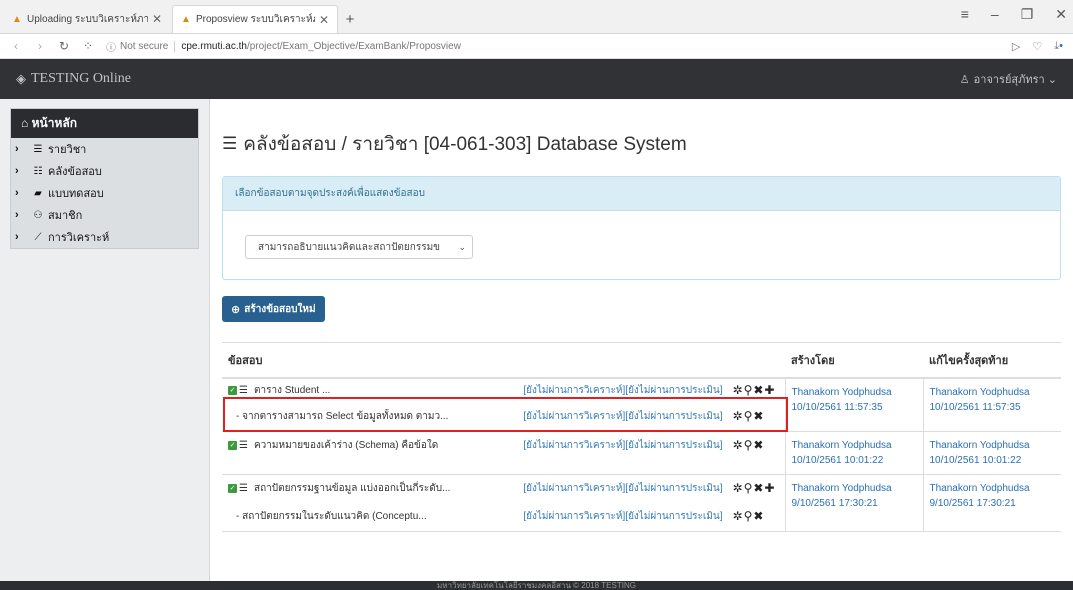 The height and width of the screenshot is (590, 1073). I want to click on tab-list-icon: ≡, so click(965, 14).